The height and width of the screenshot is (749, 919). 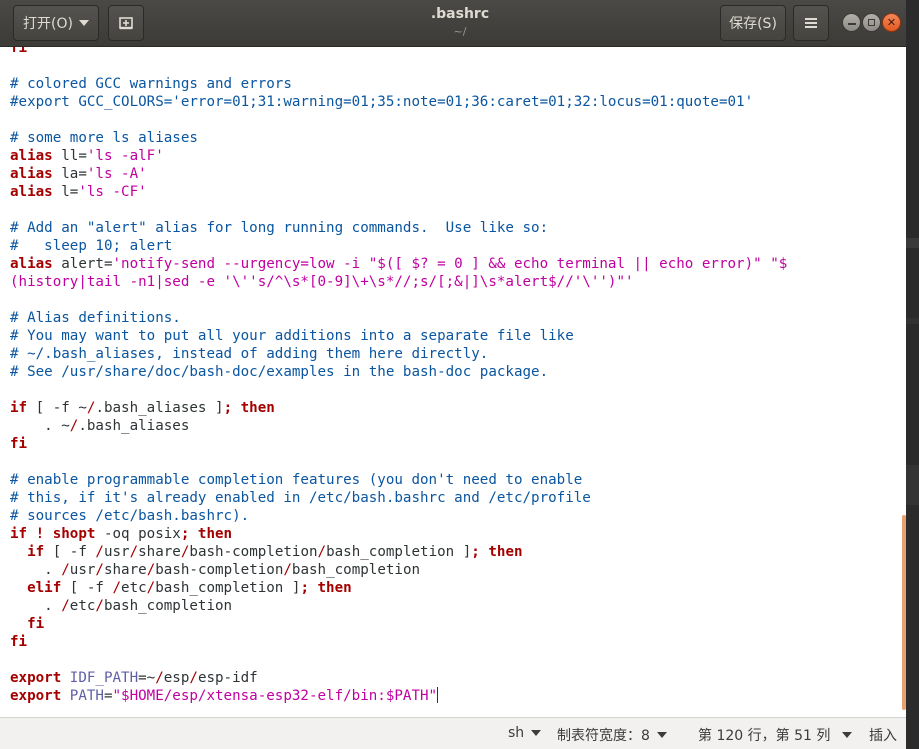 What do you see at coordinates (764, 736) in the screenshot?
I see `cursor-position-label: 第 120 行，第 51 列` at bounding box center [764, 736].